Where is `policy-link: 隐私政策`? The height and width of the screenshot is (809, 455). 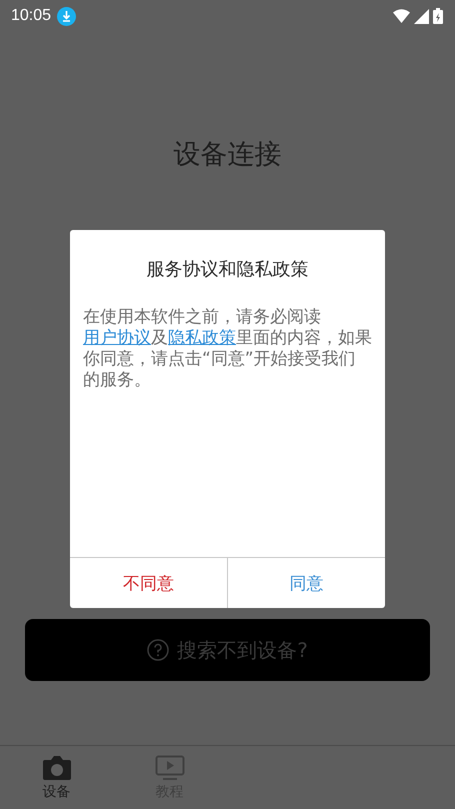 policy-link: 隐私政策 is located at coordinates (202, 338).